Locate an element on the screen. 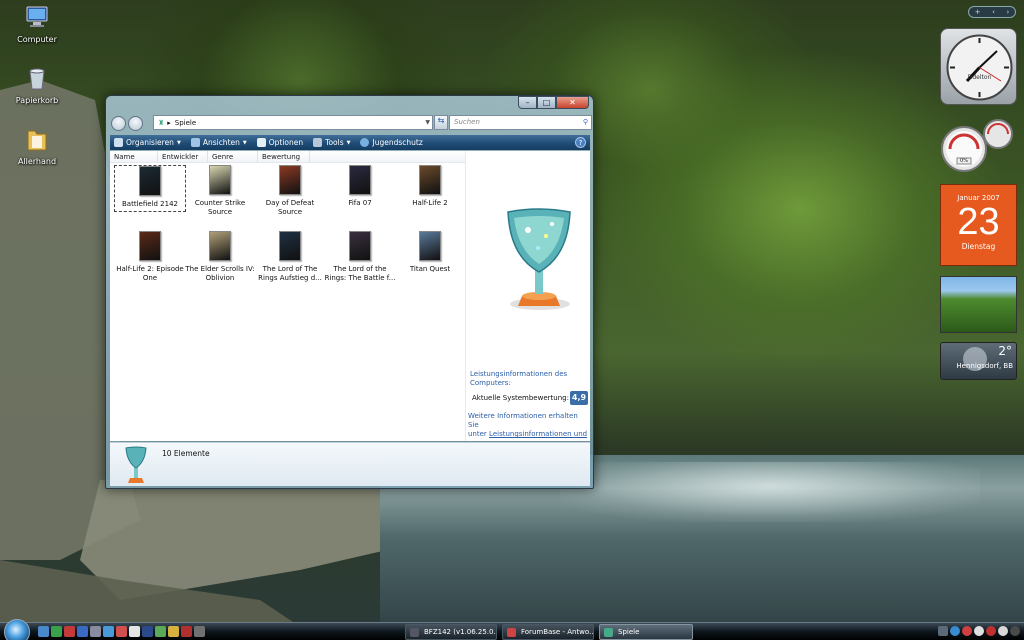  slideshow-gadget is located at coordinates (978, 304).